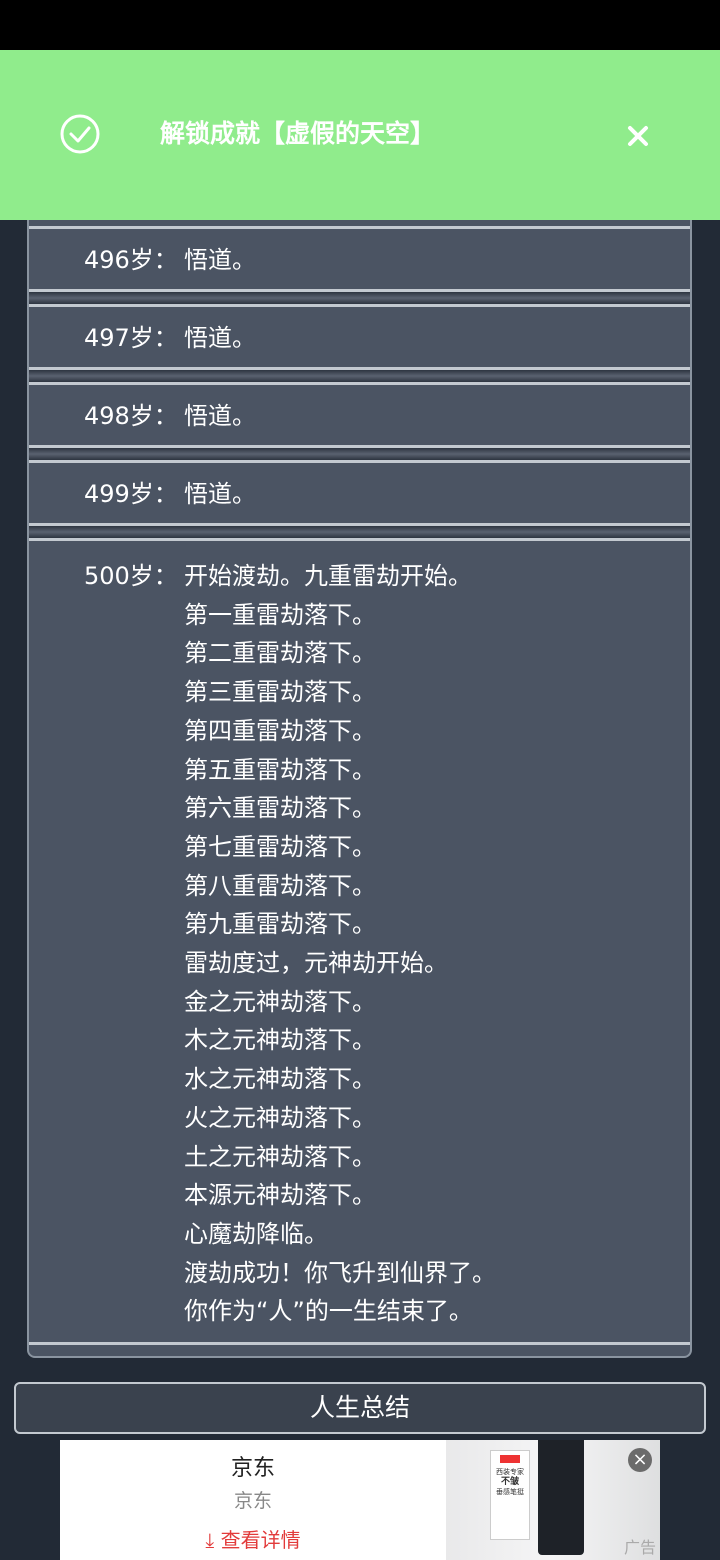 Image resolution: width=720 pixels, height=1560 pixels. What do you see at coordinates (131, 576) in the screenshot?
I see `log-entry-age: 500岁：` at bounding box center [131, 576].